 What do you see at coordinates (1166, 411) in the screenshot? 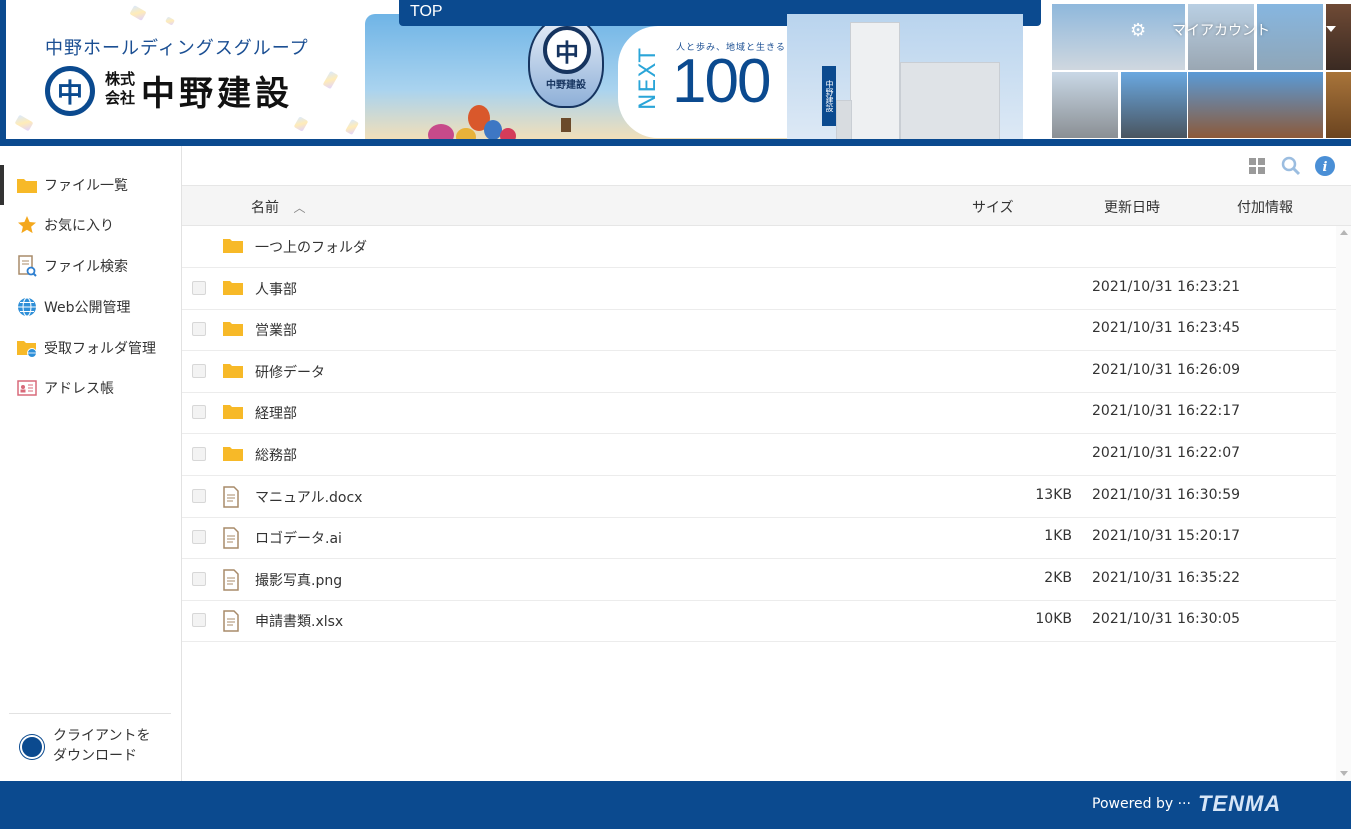
I see `file-modified-date: 2021/10/31 16:22:17` at bounding box center [1166, 411].